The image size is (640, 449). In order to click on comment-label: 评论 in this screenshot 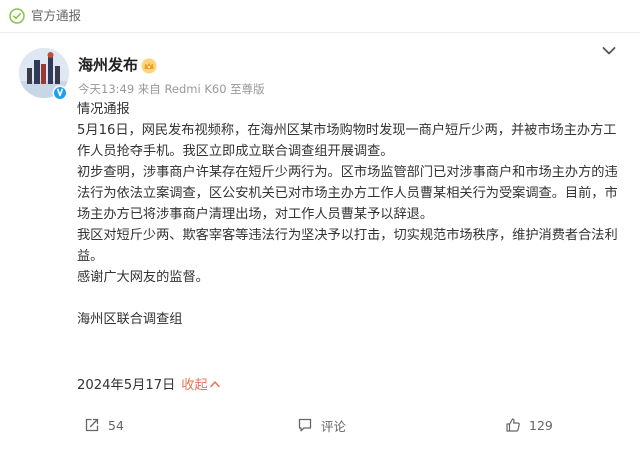, I will do `click(334, 426)`.